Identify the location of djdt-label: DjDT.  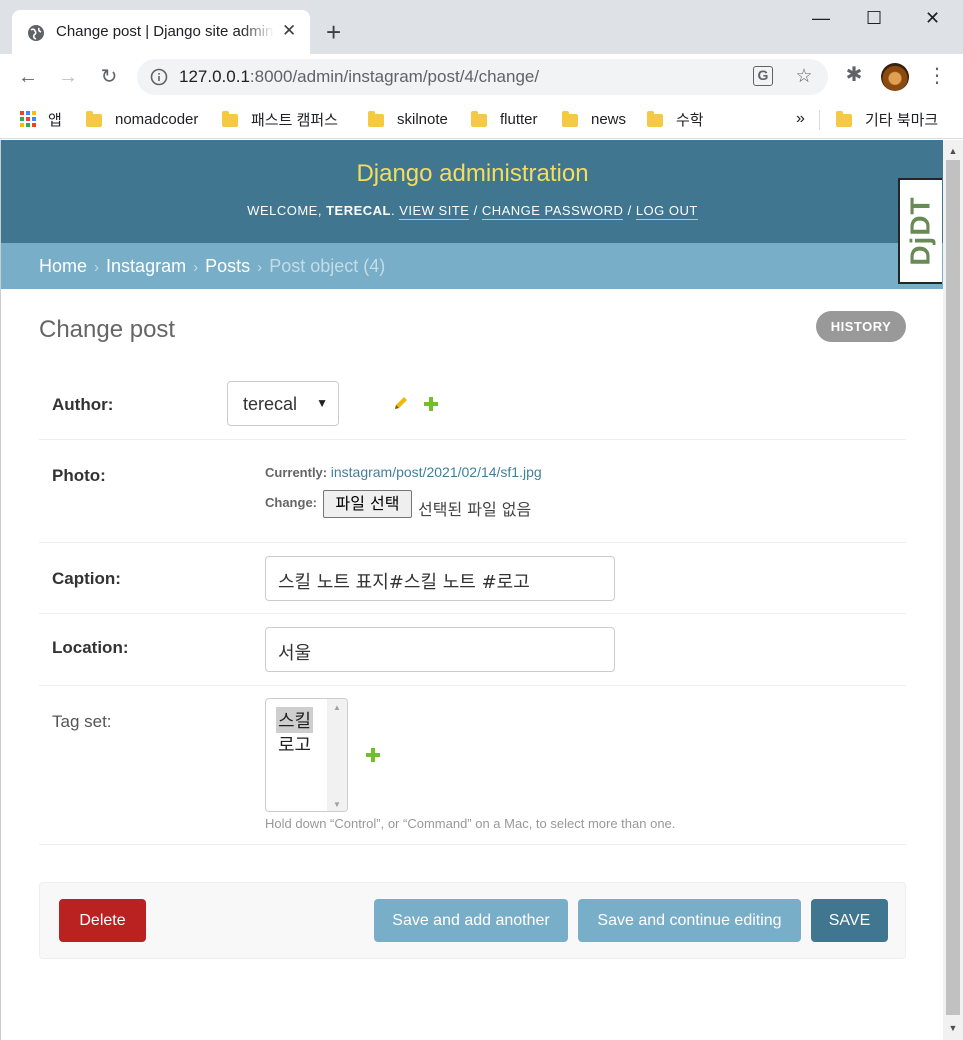
(921, 231).